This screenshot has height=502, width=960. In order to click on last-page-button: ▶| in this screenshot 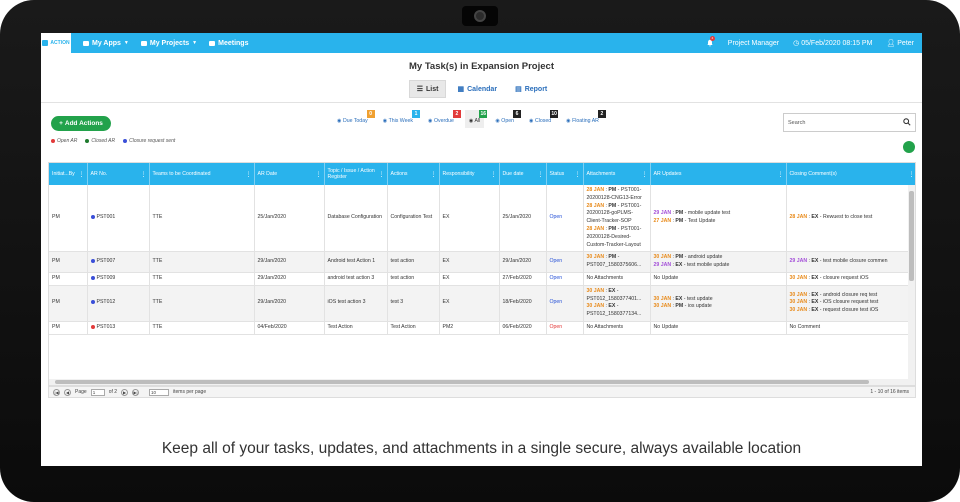, I will do `click(136, 392)`.